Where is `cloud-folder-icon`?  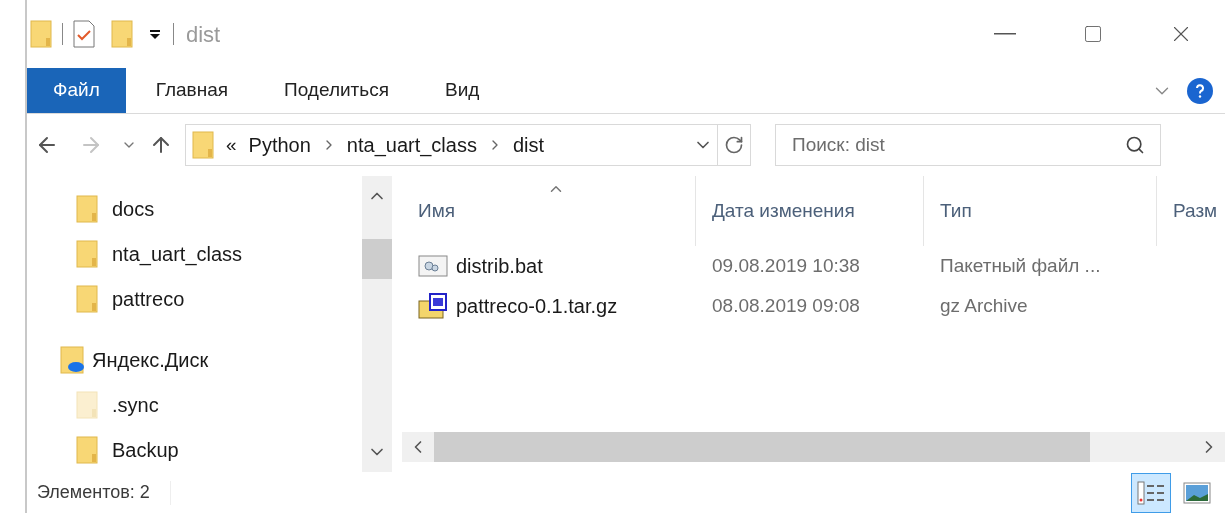
cloud-folder-icon is located at coordinates (73, 359).